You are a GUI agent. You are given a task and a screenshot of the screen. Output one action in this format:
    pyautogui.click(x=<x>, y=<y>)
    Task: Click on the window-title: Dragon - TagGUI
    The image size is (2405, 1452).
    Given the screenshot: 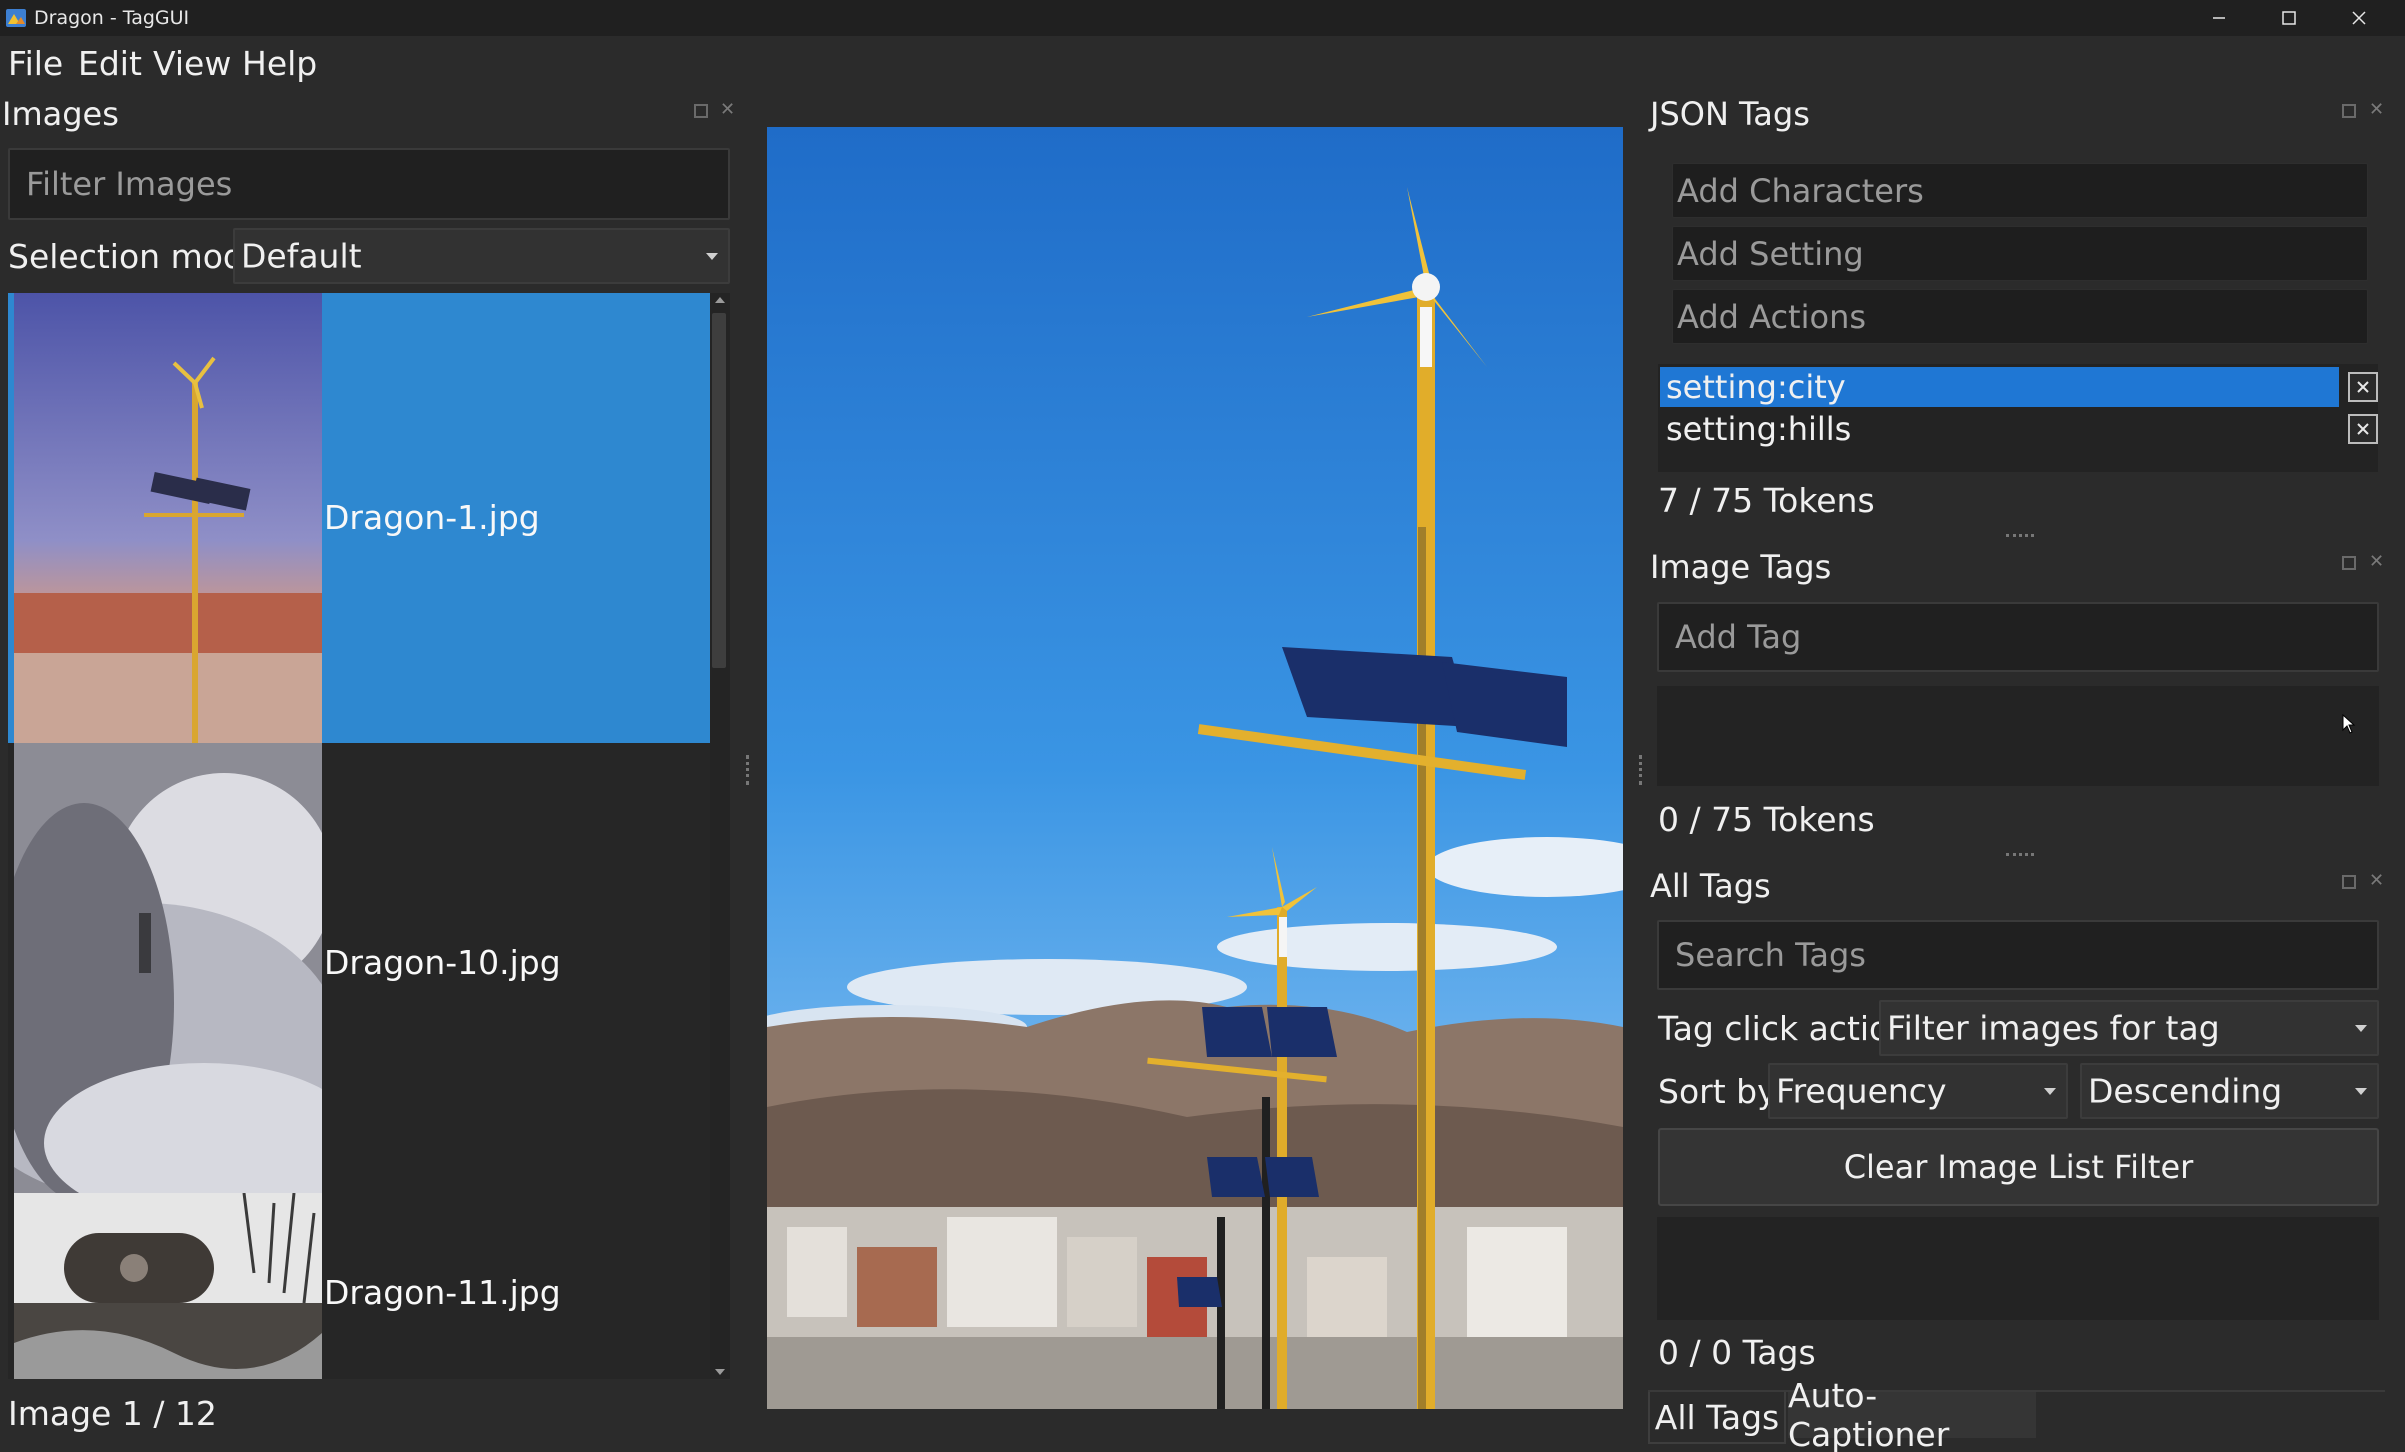 What is the action you would take?
    pyautogui.click(x=112, y=18)
    